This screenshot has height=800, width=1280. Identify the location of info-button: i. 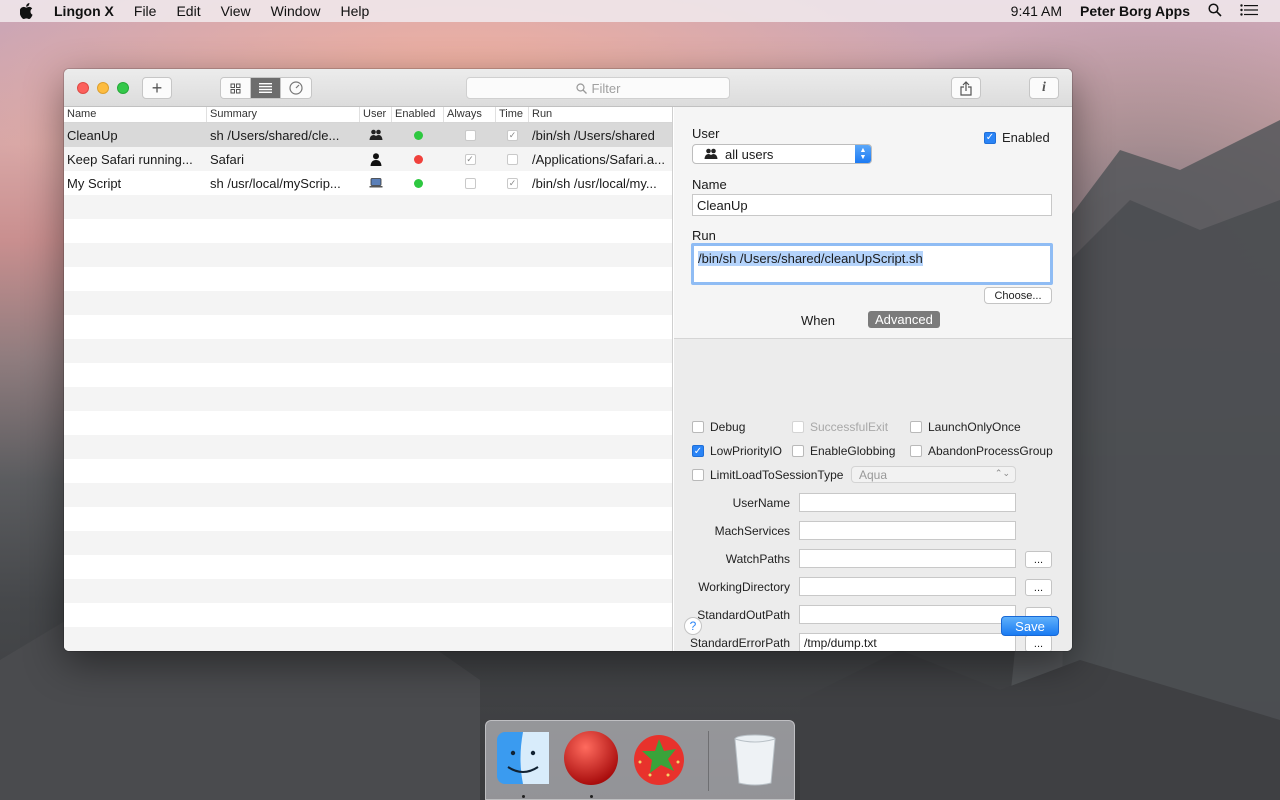
(1044, 88).